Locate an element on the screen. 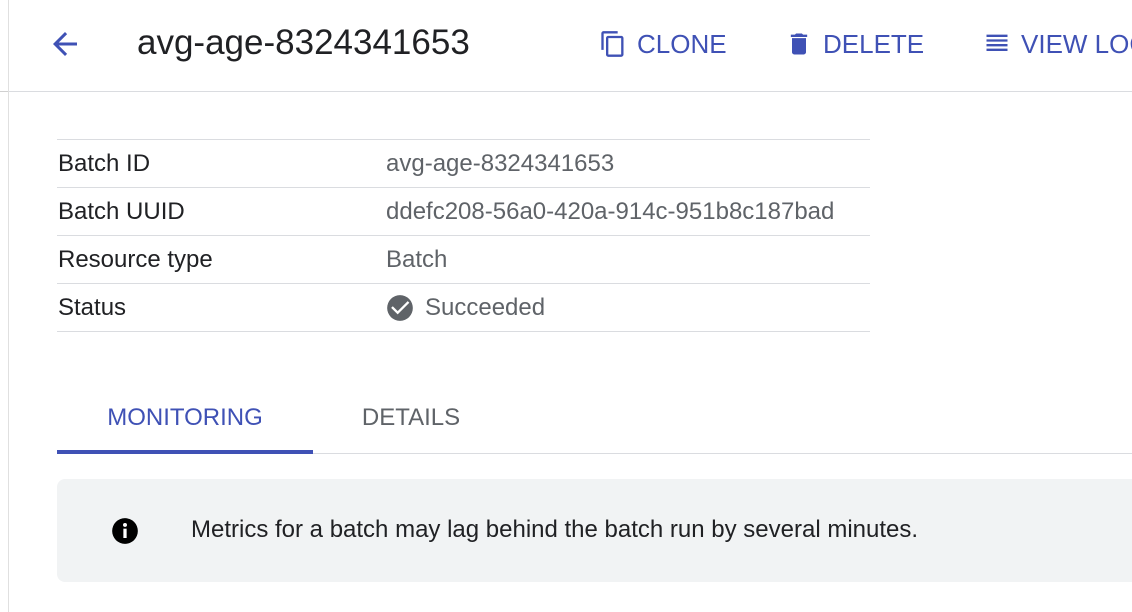  info-icon is located at coordinates (125, 531).